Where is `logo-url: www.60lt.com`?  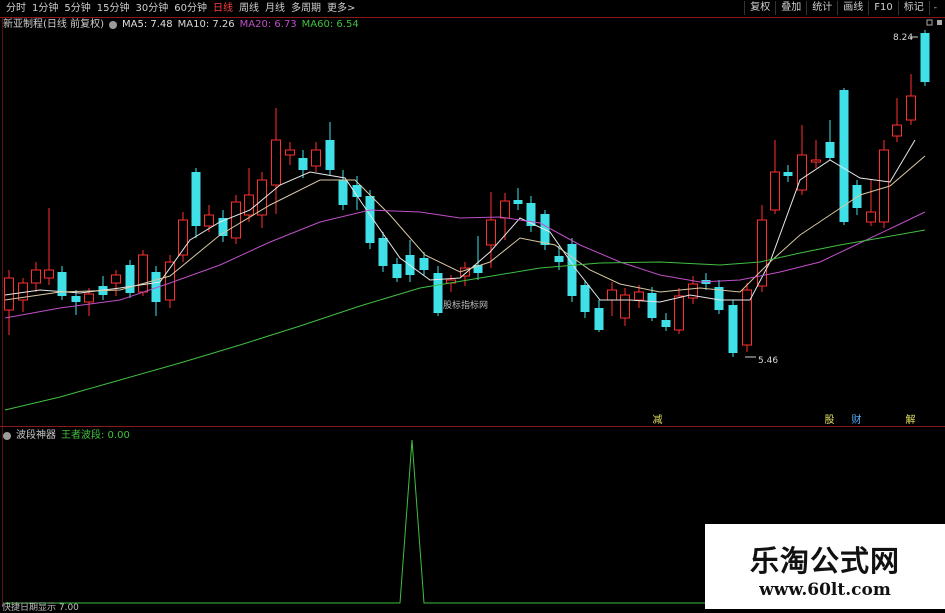 logo-url: www.60lt.com is located at coordinates (825, 590).